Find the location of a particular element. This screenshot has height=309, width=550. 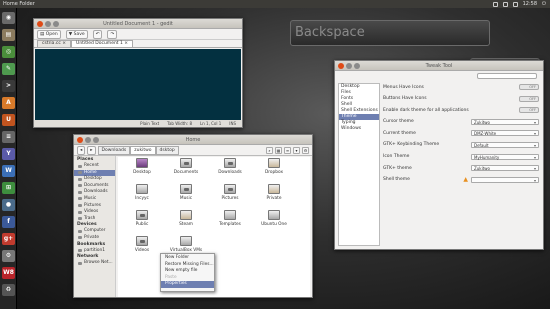

folder-item: Pictures is located at coordinates (230, 192).